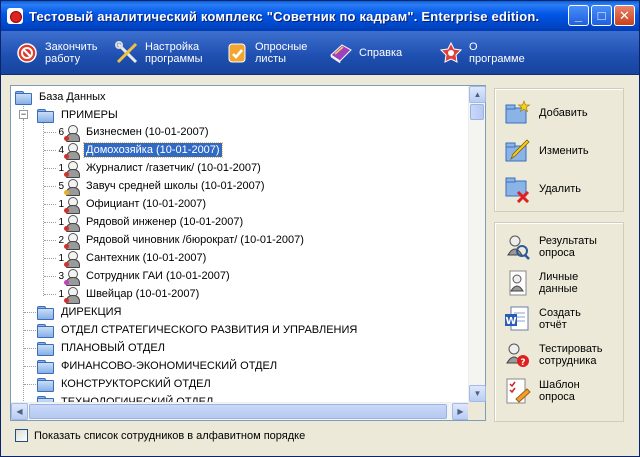  I want to click on settings-button: Настройка программы, so click(168, 53).